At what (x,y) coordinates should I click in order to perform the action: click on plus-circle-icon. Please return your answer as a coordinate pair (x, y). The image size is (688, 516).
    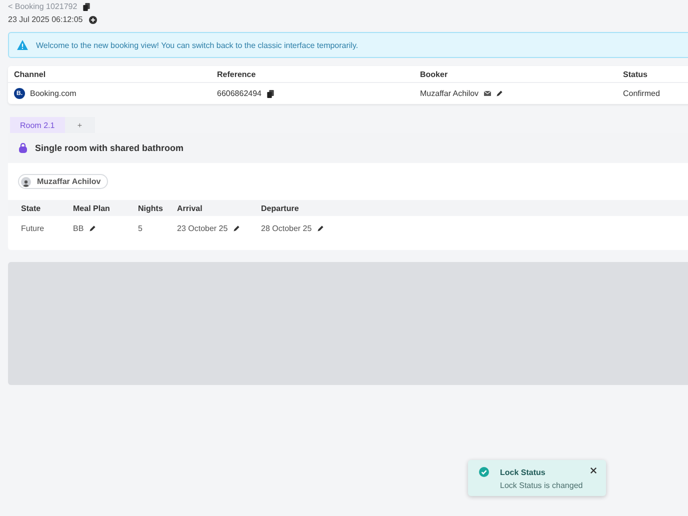
    Looking at the image, I should click on (92, 20).